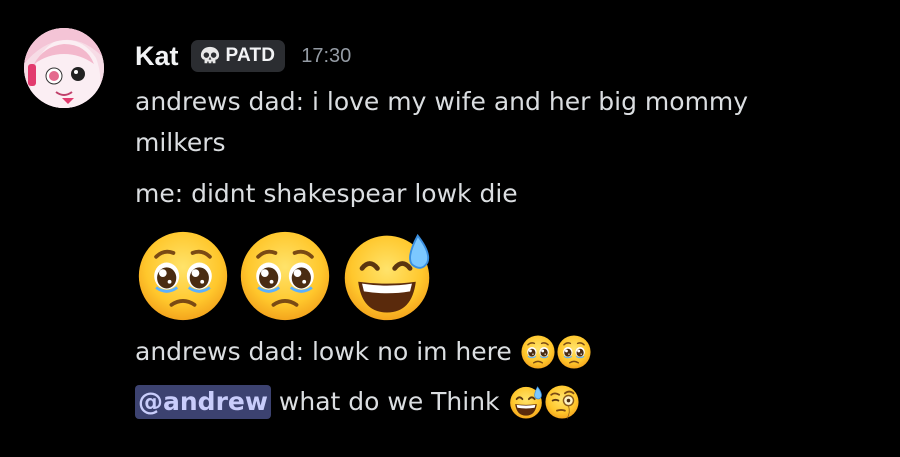 This screenshot has width=900, height=457. I want to click on jumbo-emoji-row, so click(285, 276).